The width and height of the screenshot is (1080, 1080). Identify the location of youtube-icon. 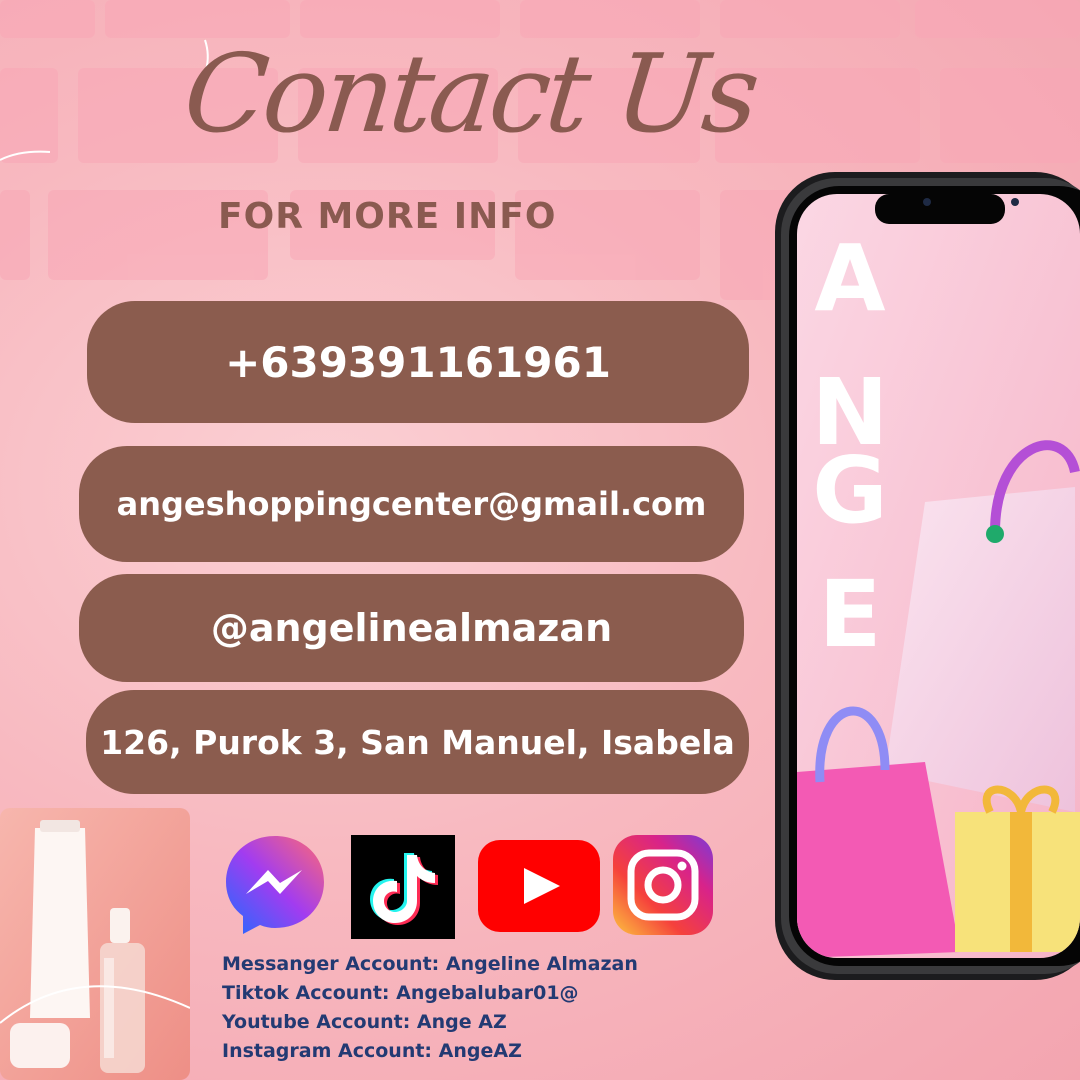
(539, 886).